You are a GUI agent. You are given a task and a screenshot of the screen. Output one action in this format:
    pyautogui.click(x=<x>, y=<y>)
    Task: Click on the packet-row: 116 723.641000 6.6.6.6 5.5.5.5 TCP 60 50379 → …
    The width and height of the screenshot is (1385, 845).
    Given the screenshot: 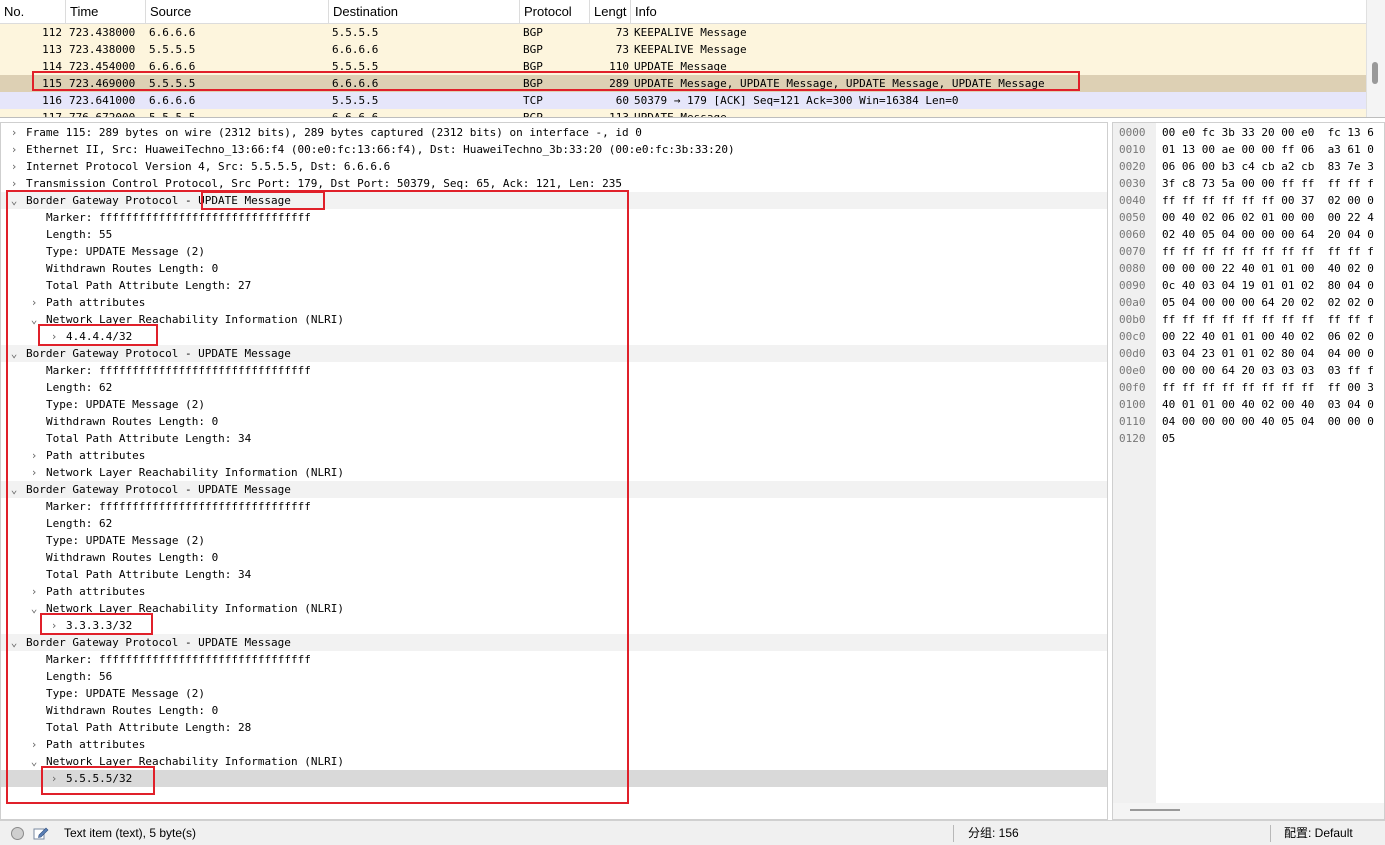 What is the action you would take?
    pyautogui.click(x=683, y=100)
    